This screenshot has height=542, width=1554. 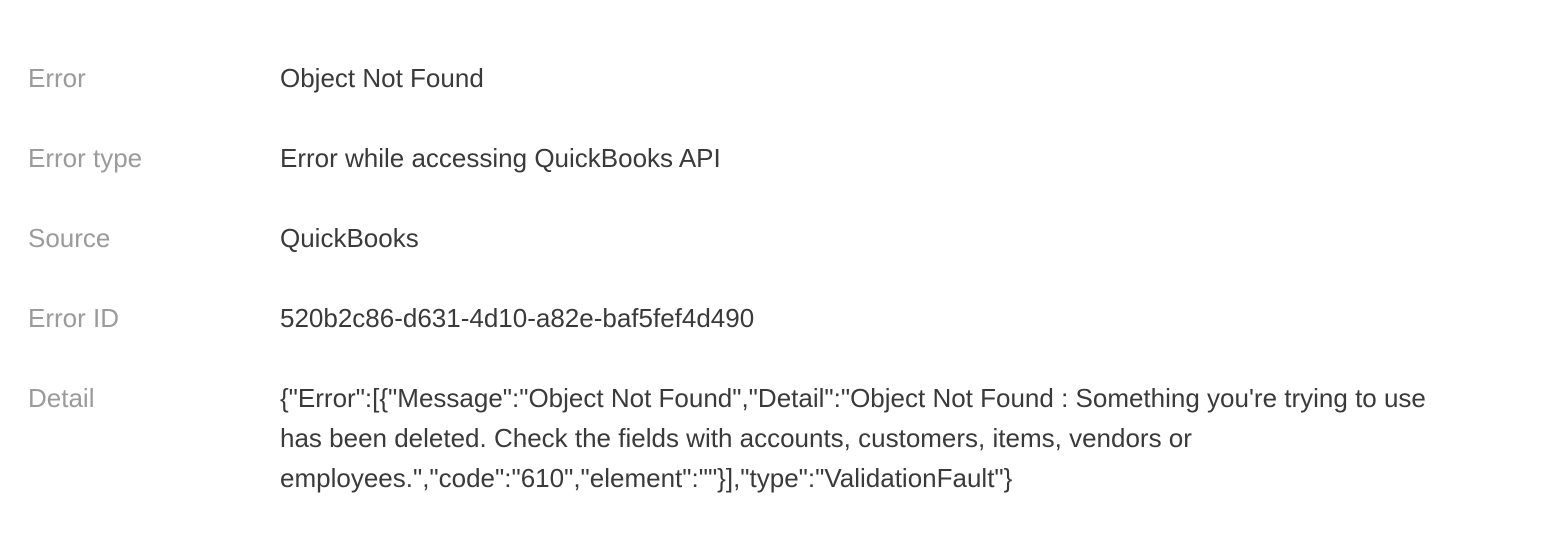 What do you see at coordinates (69, 238) in the screenshot?
I see `source-label: Source` at bounding box center [69, 238].